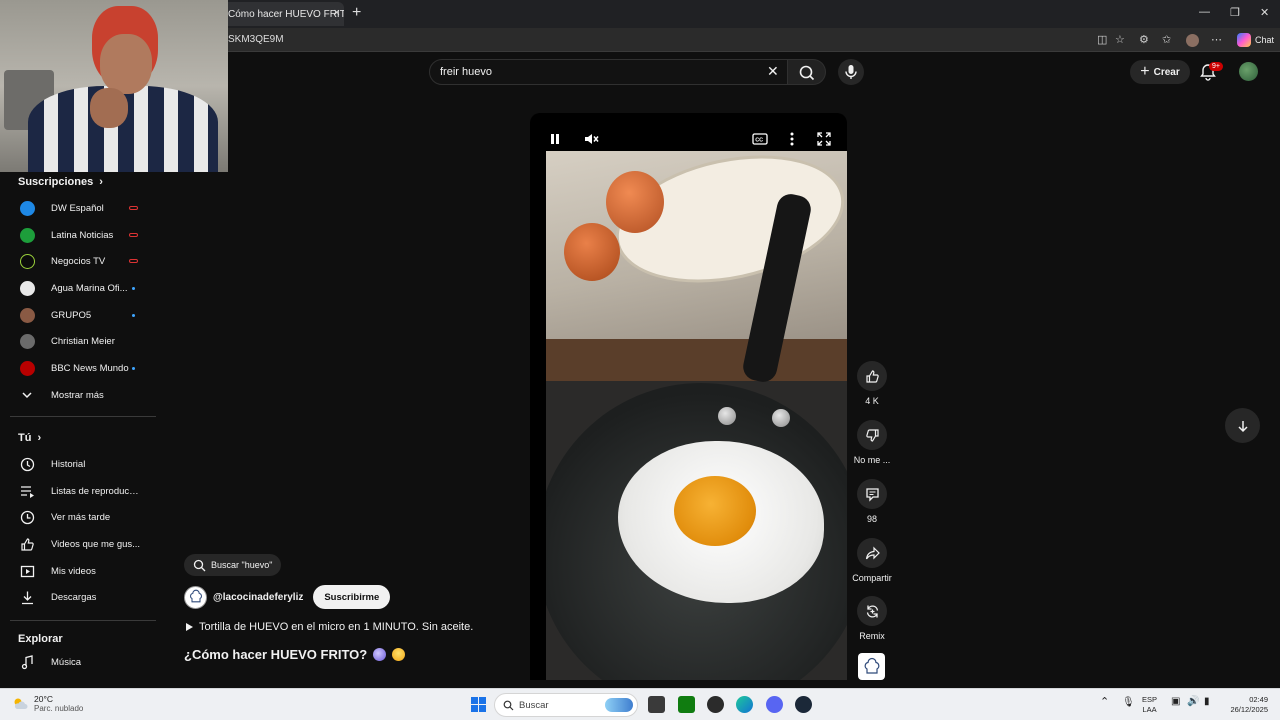 The width and height of the screenshot is (1280, 720). Describe the element at coordinates (566, 705) in the screenshot. I see `taskbar-search: Buscar` at that location.